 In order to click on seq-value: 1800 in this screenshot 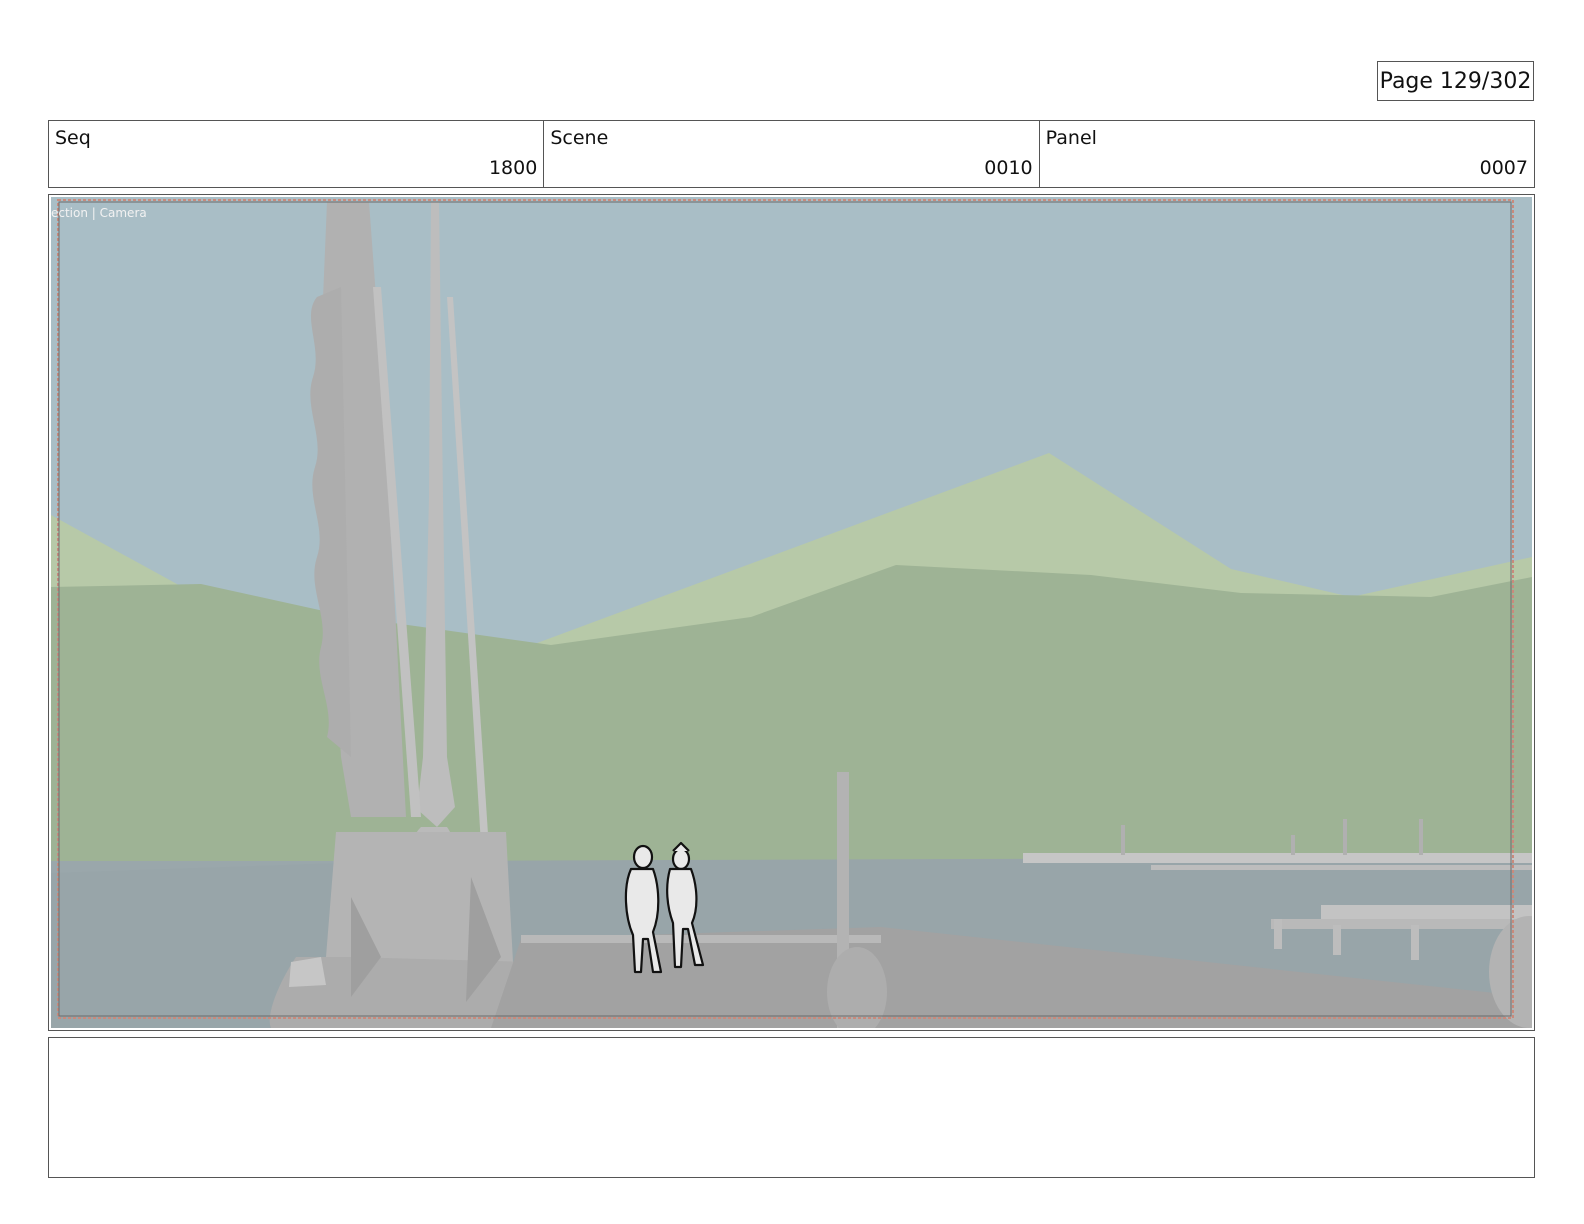, I will do `click(513, 168)`.